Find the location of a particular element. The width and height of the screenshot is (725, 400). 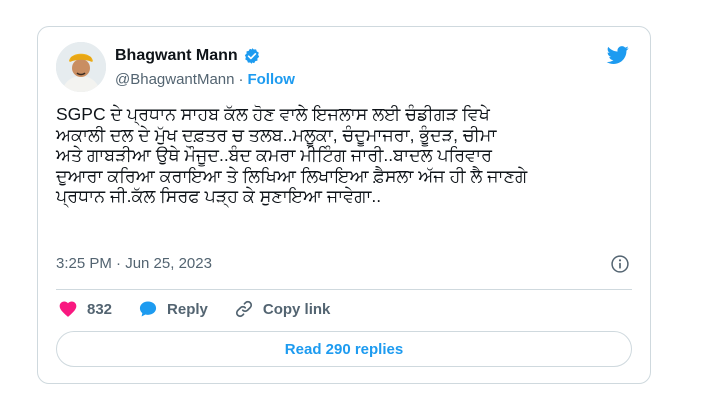

copy-link-button: Copy link is located at coordinates (282, 309).